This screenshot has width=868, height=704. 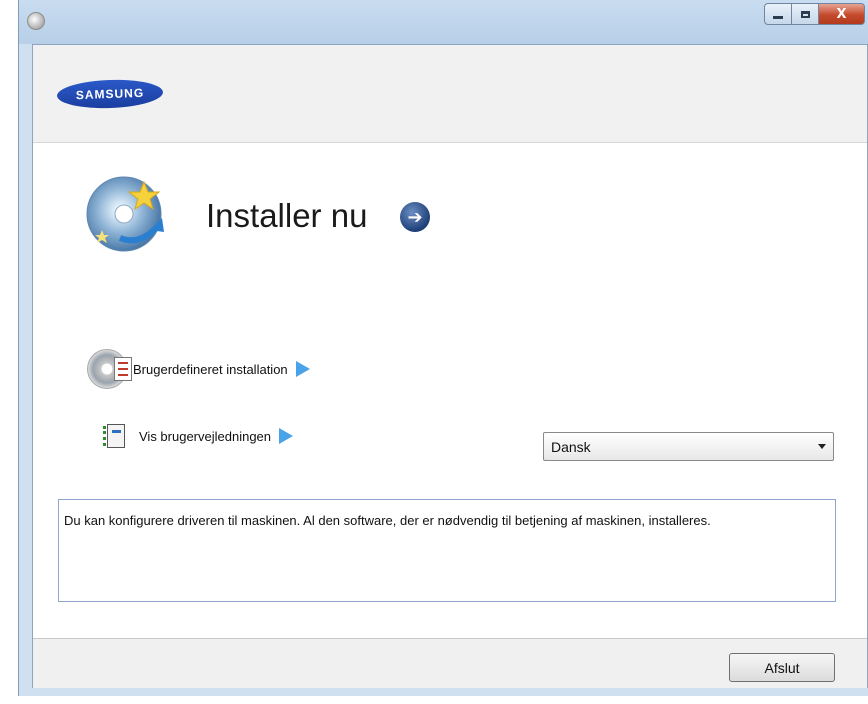 I want to click on language-select: Dansk, so click(x=688, y=446).